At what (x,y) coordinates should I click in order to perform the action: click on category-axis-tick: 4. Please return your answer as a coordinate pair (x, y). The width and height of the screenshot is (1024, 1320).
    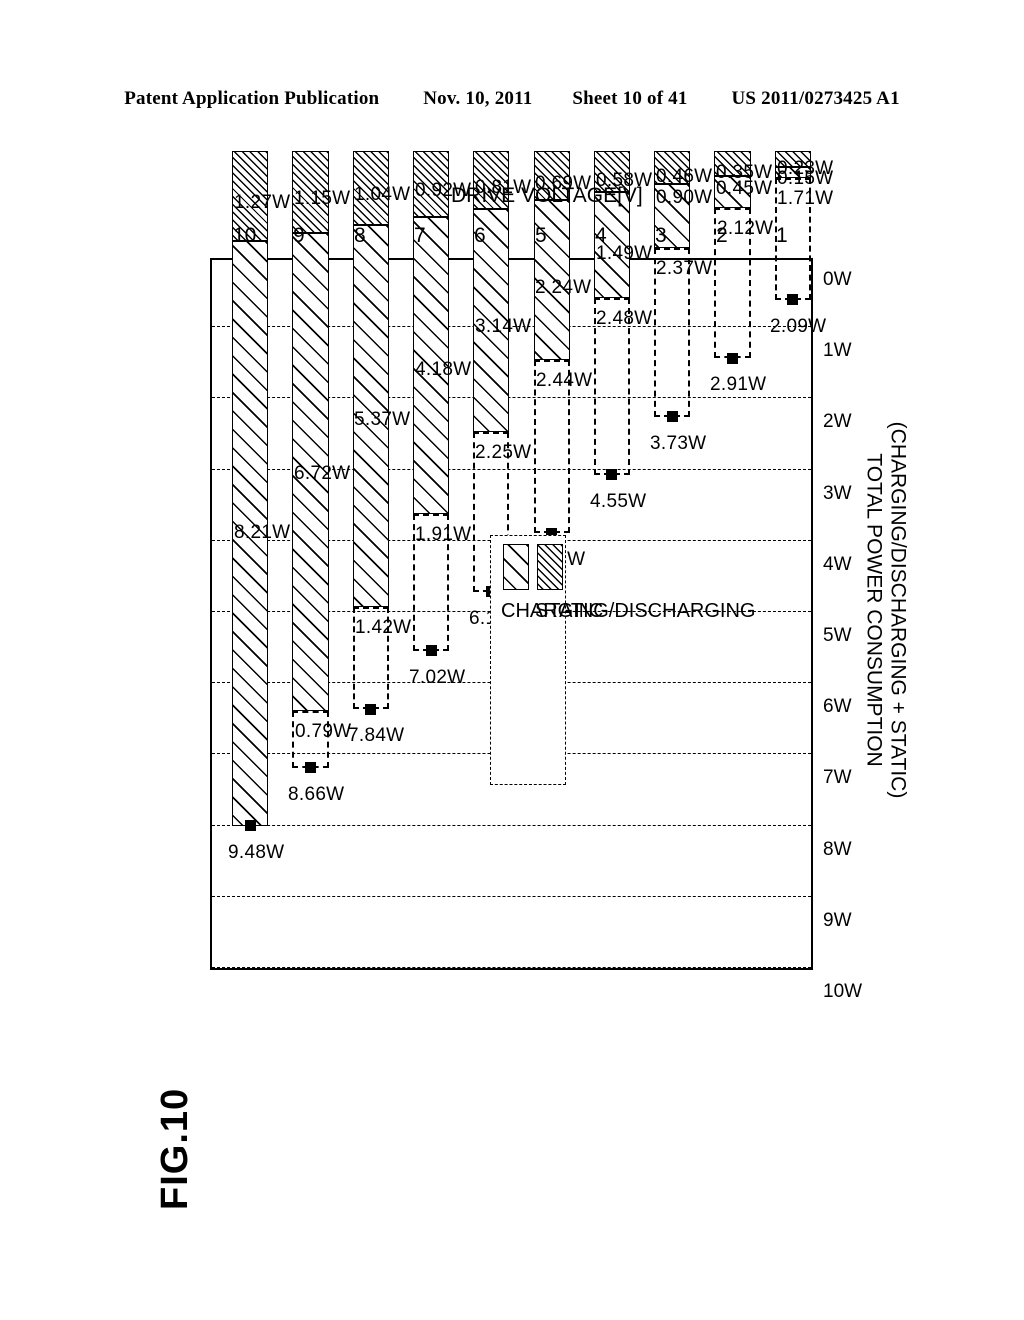
    Looking at the image, I should click on (600, 235).